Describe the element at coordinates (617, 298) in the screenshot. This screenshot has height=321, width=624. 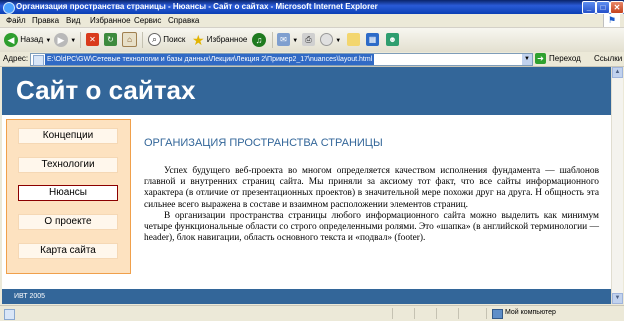
I see `scroll-down-button: ▼` at that location.